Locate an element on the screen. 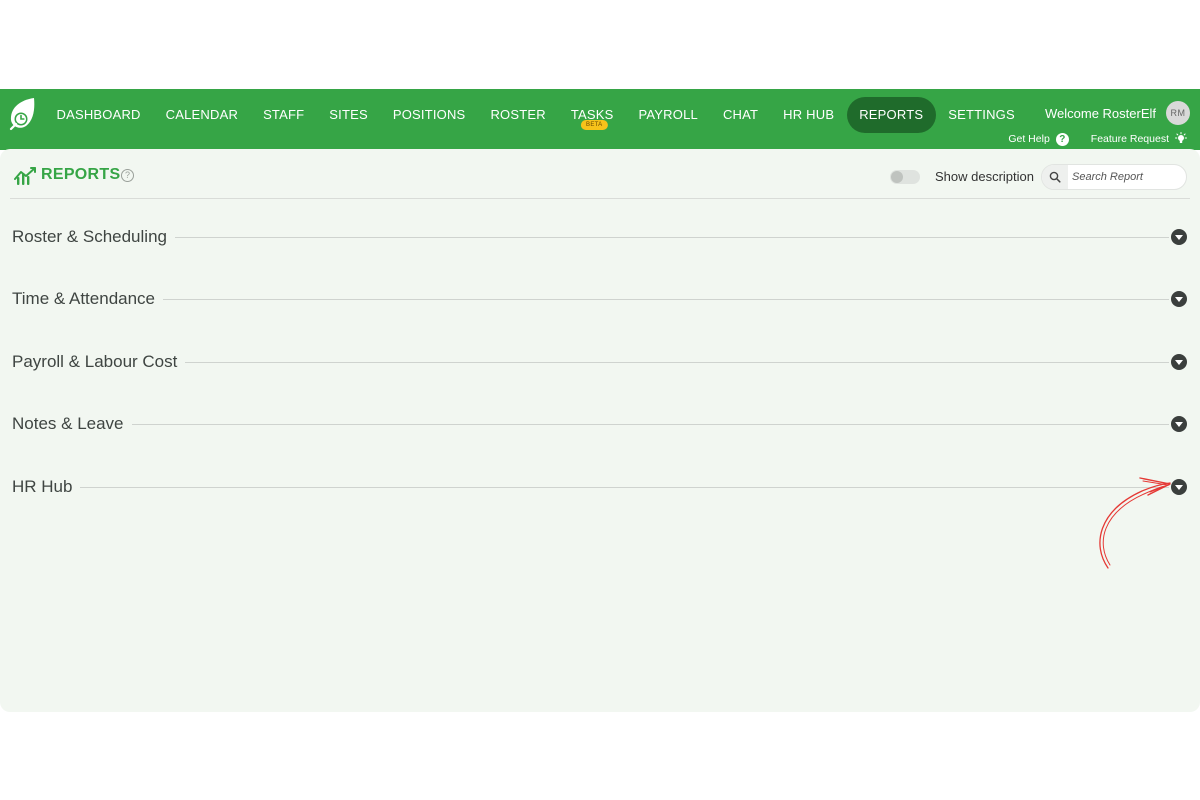 The height and width of the screenshot is (800, 1200). nav-item-dashboard: DASHBOARD is located at coordinates (98, 115).